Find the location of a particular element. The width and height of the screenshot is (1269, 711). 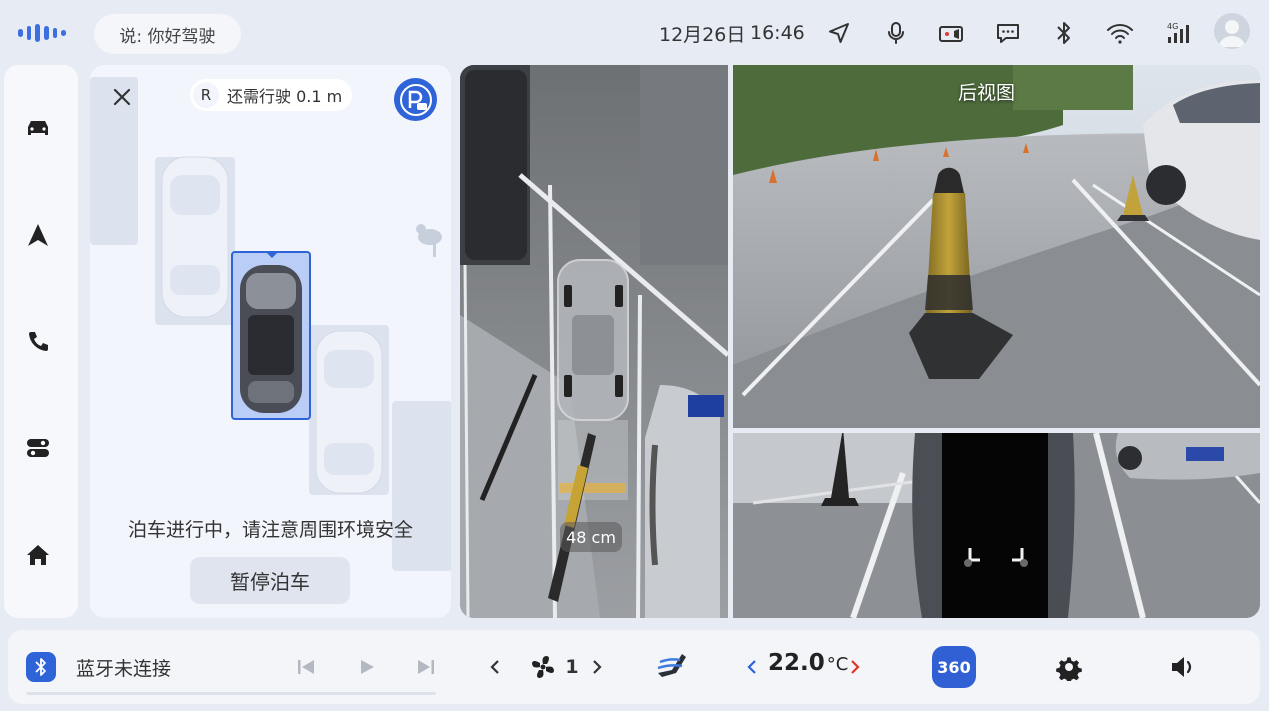

volume-button is located at coordinates (1183, 667).